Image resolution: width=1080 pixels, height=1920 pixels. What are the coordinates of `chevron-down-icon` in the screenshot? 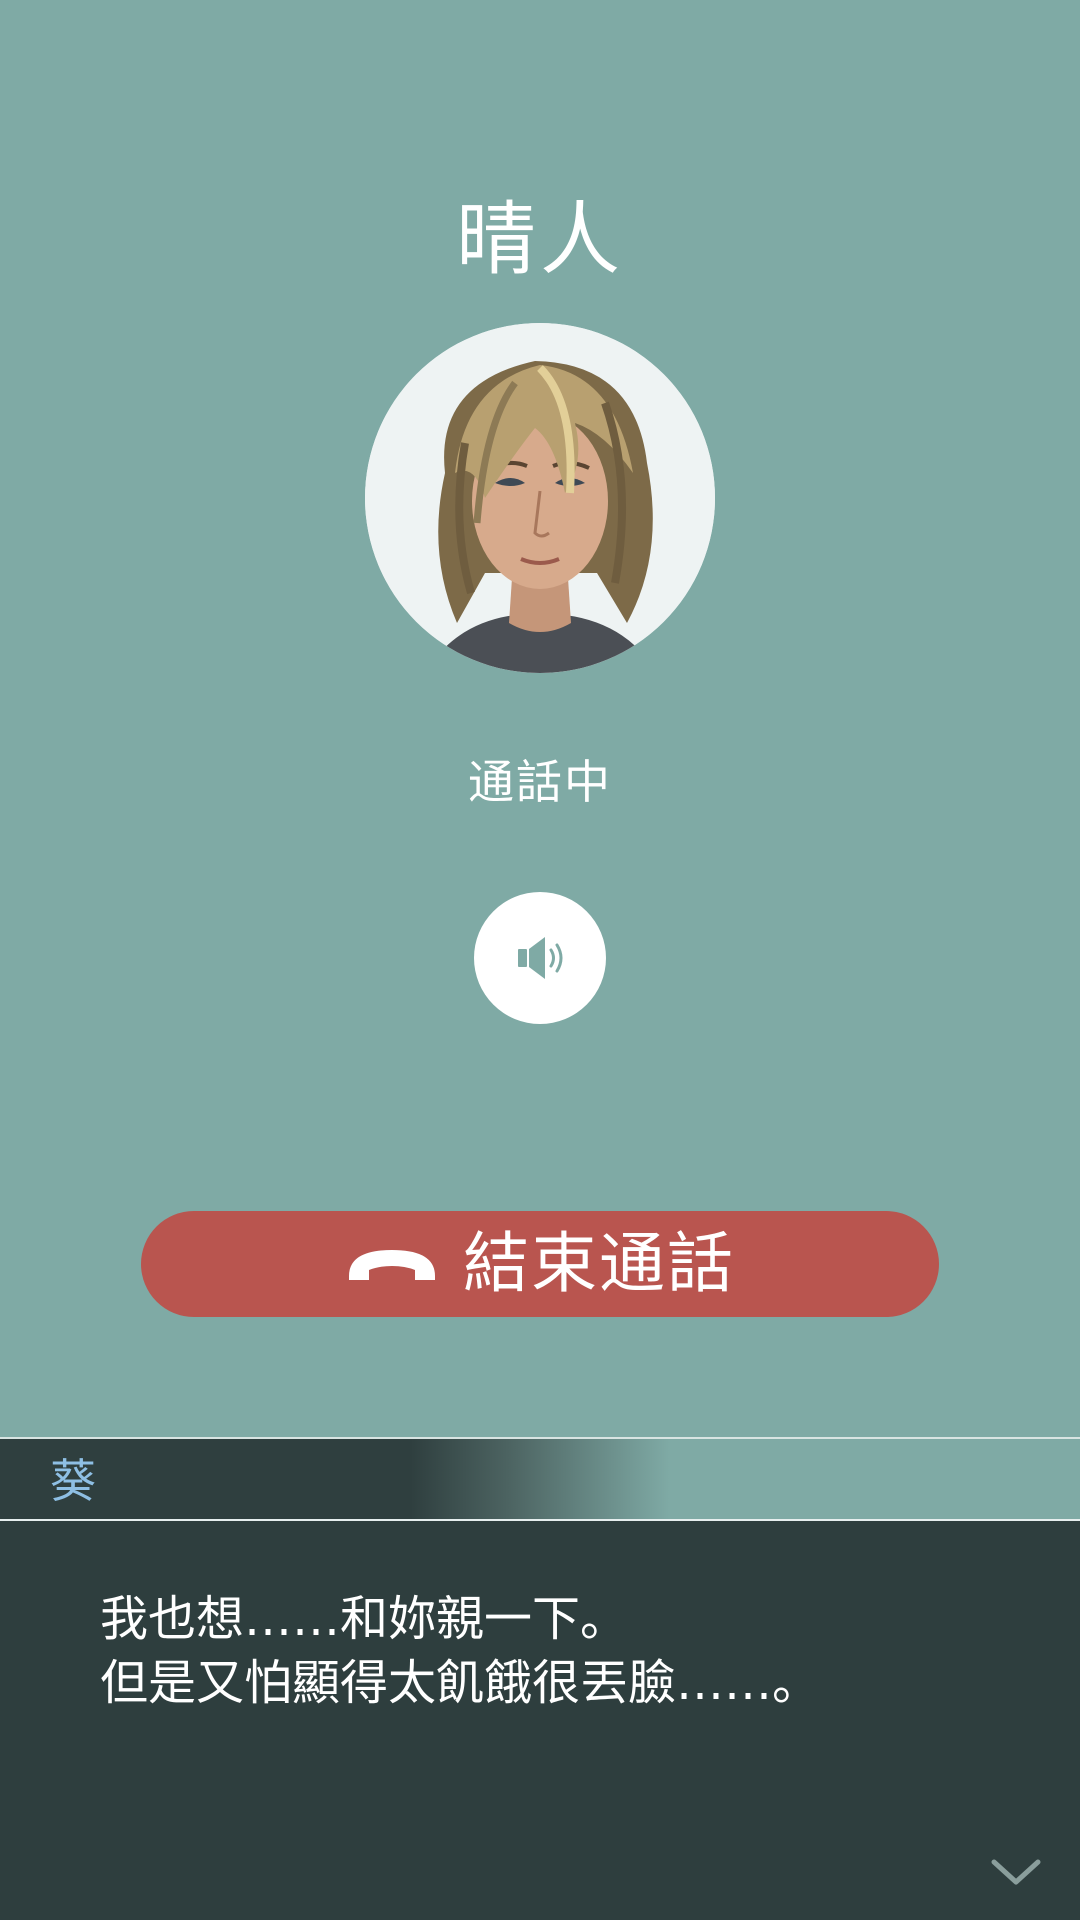 It's located at (1016, 1872).